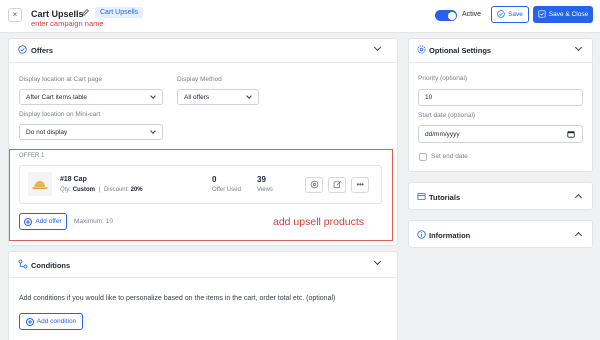  What do you see at coordinates (23, 265) in the screenshot?
I see `conditions-icon` at bounding box center [23, 265].